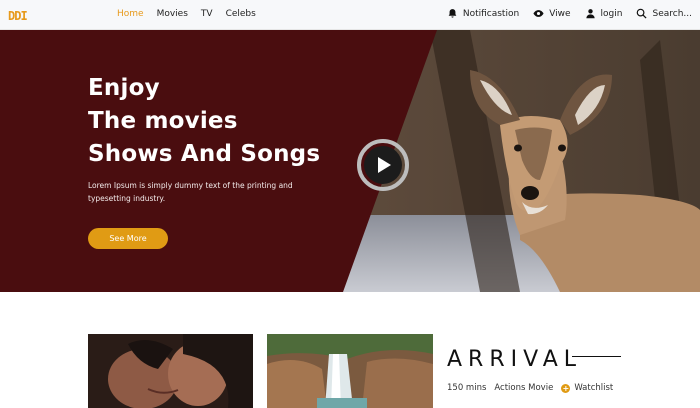 This screenshot has height=408, width=700. I want to click on waterfall-photo, so click(350, 371).